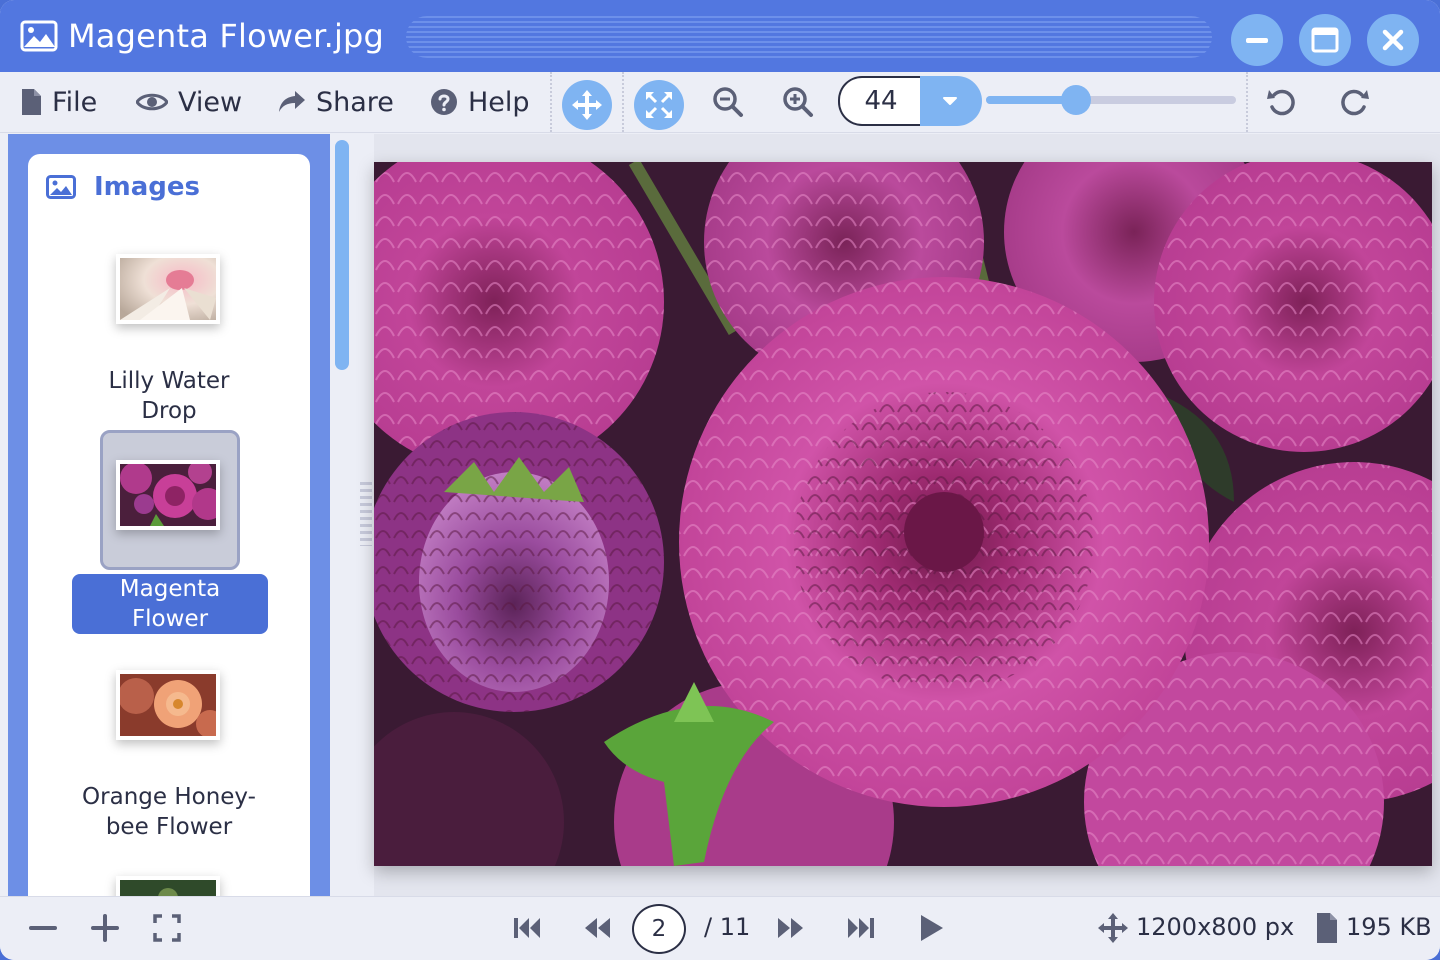 The height and width of the screenshot is (960, 1440). I want to click on image-dimensions: 1200x800 px, so click(1215, 927).